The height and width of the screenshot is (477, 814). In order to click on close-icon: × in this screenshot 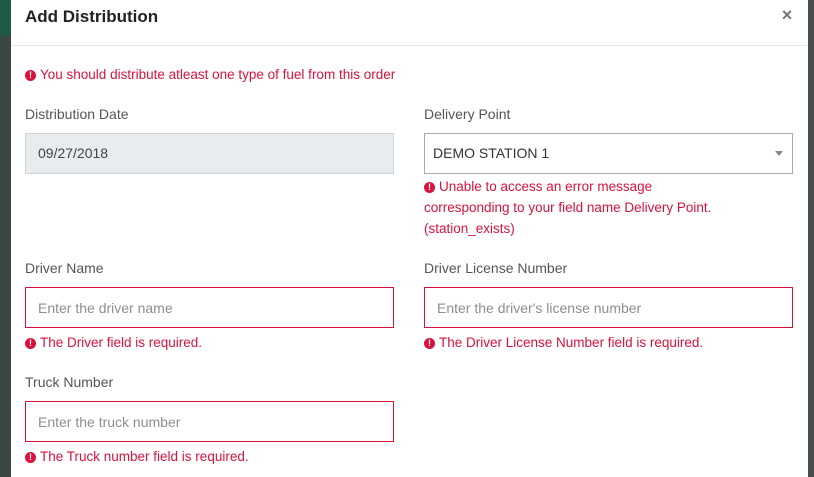, I will do `click(787, 15)`.